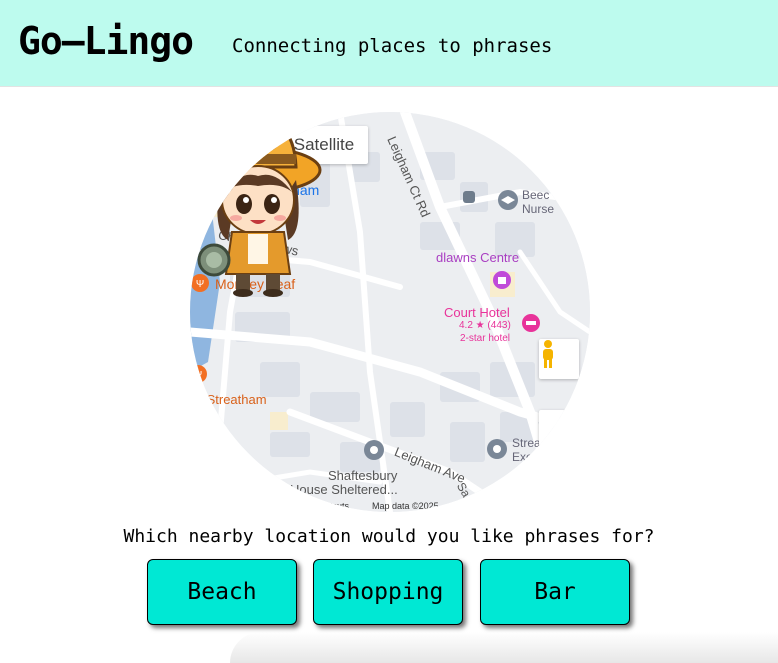 This screenshot has height=663, width=778. What do you see at coordinates (392, 46) in the screenshot?
I see `app-tagline: Connecting places to phrases` at bounding box center [392, 46].